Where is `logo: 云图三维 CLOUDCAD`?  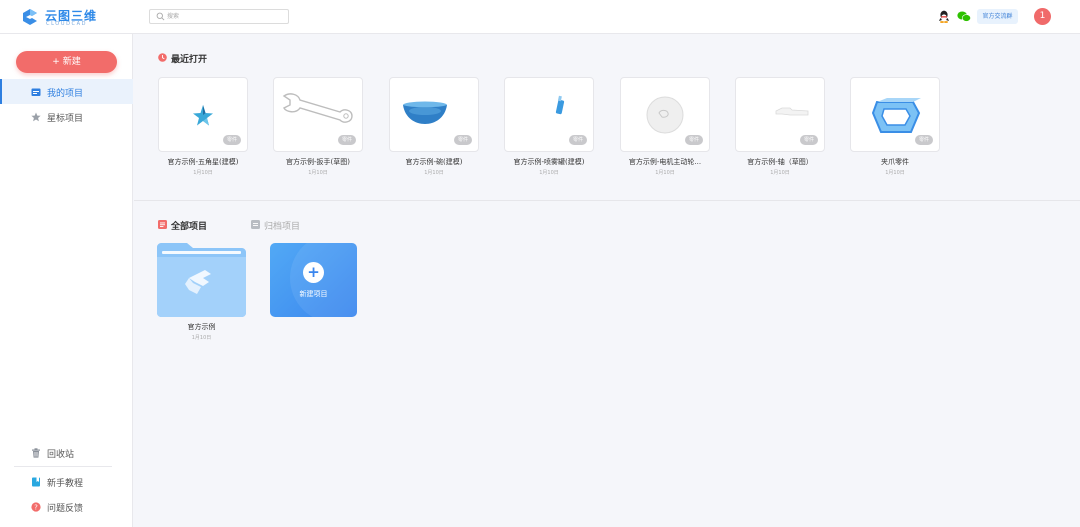
logo: 云图三维 CLOUDCAD is located at coordinates (60, 18).